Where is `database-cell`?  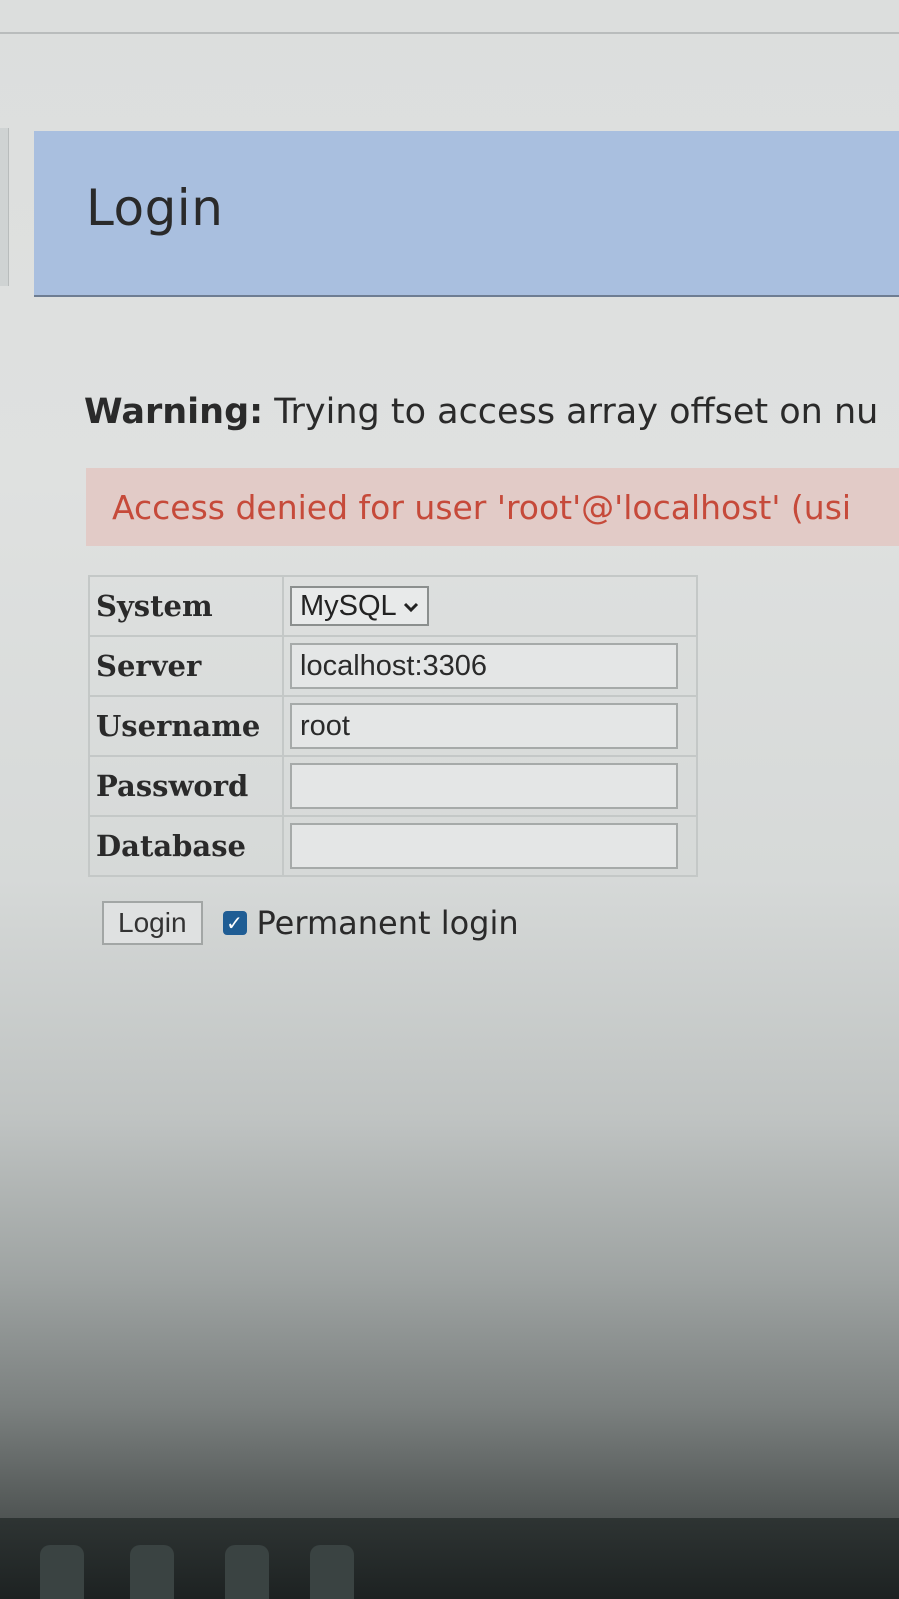 database-cell is located at coordinates (490, 846).